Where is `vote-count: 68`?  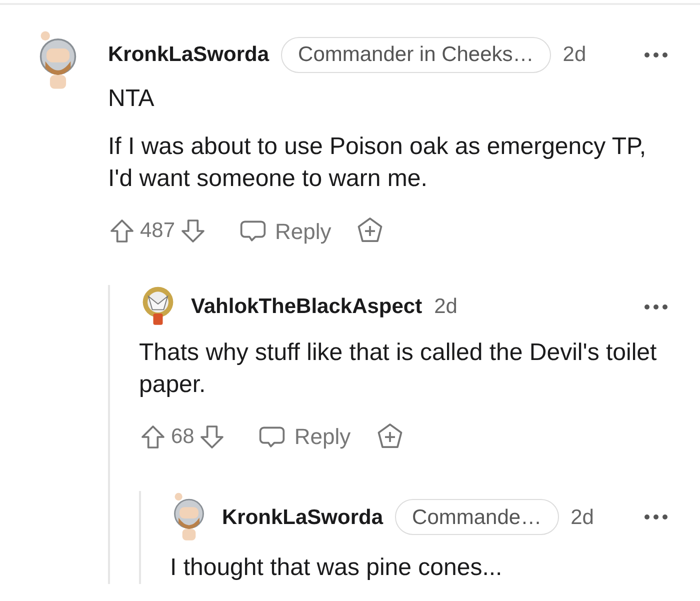 vote-count: 68 is located at coordinates (182, 437).